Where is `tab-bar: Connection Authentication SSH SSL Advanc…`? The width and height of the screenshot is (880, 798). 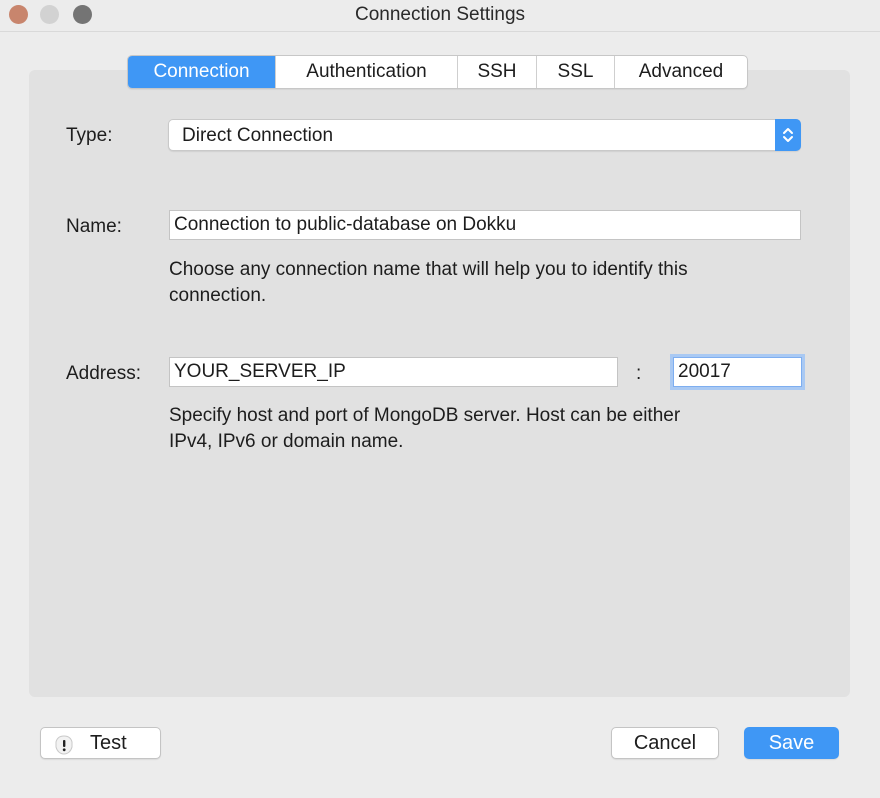
tab-bar: Connection Authentication SSH SSL Advanc… is located at coordinates (437, 72).